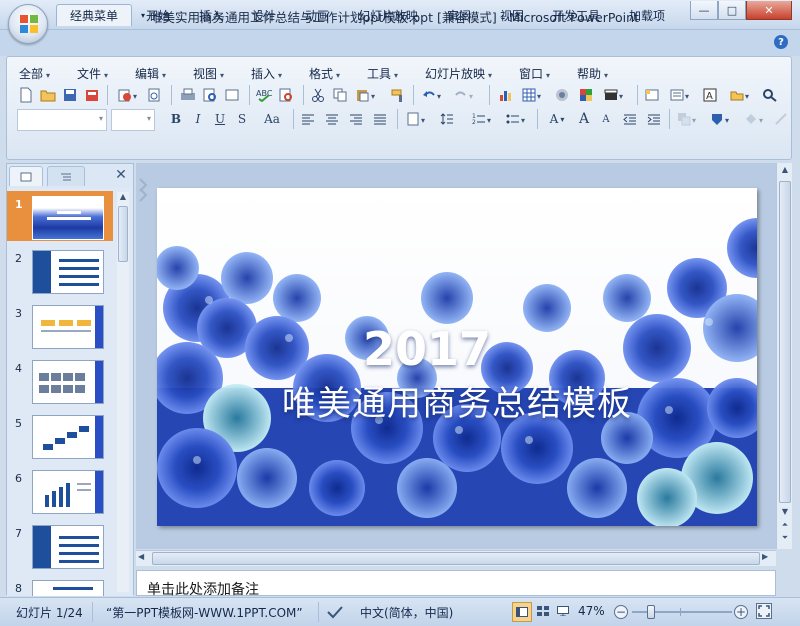 This screenshot has width=800, height=626. I want to click on notes-pane: 单击此处添加备注, so click(456, 584).